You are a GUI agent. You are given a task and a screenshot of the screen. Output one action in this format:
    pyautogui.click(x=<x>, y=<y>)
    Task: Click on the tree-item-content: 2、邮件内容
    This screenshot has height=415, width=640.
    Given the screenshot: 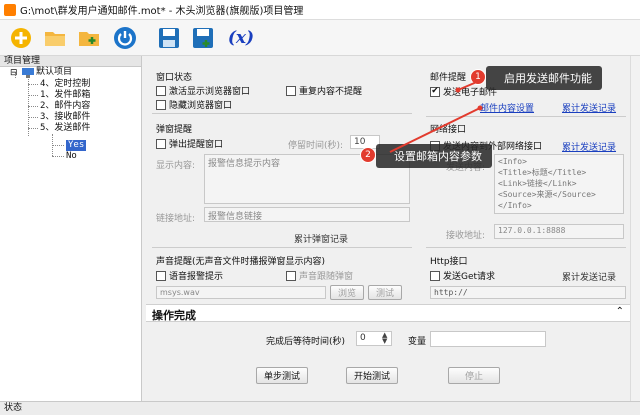 What is the action you would take?
    pyautogui.click(x=65, y=106)
    